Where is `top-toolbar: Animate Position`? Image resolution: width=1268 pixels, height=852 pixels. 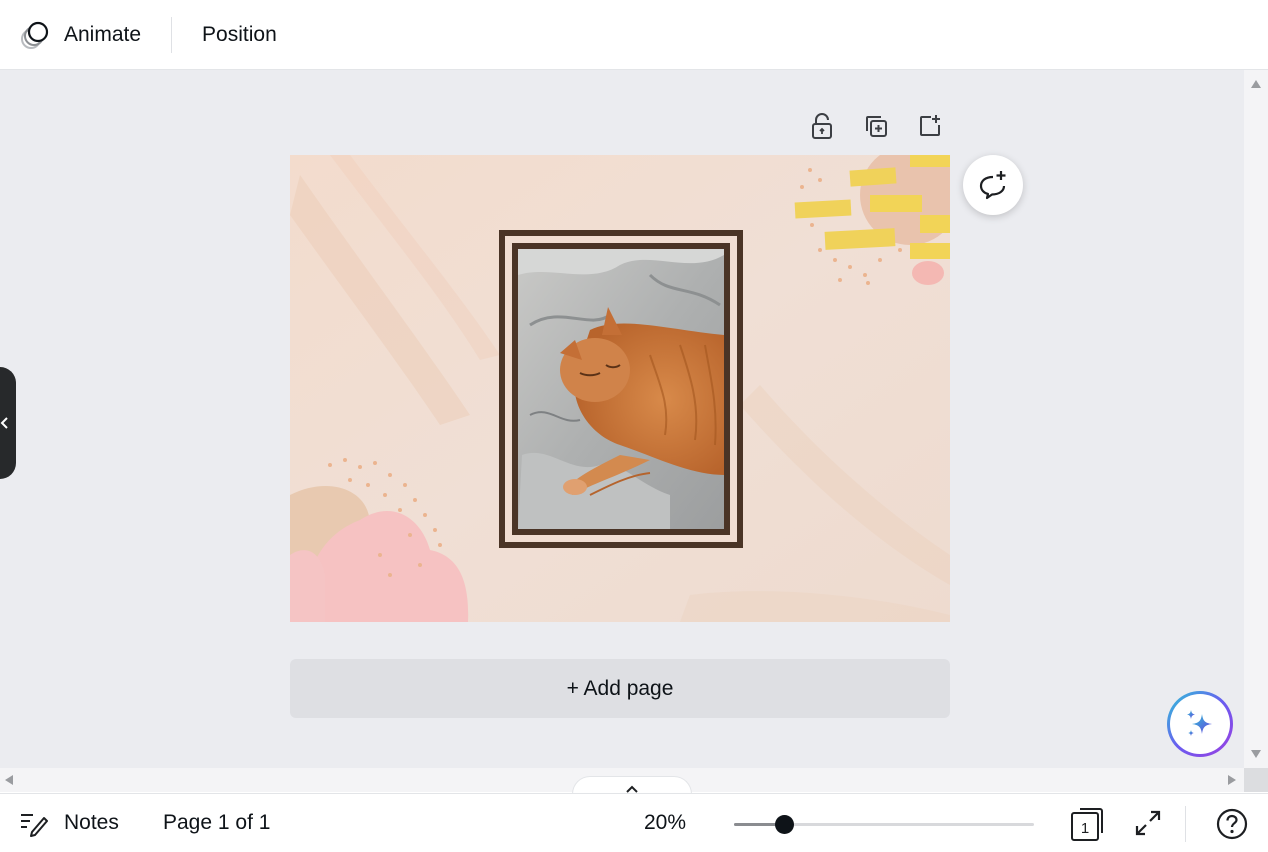 top-toolbar: Animate Position is located at coordinates (634, 35).